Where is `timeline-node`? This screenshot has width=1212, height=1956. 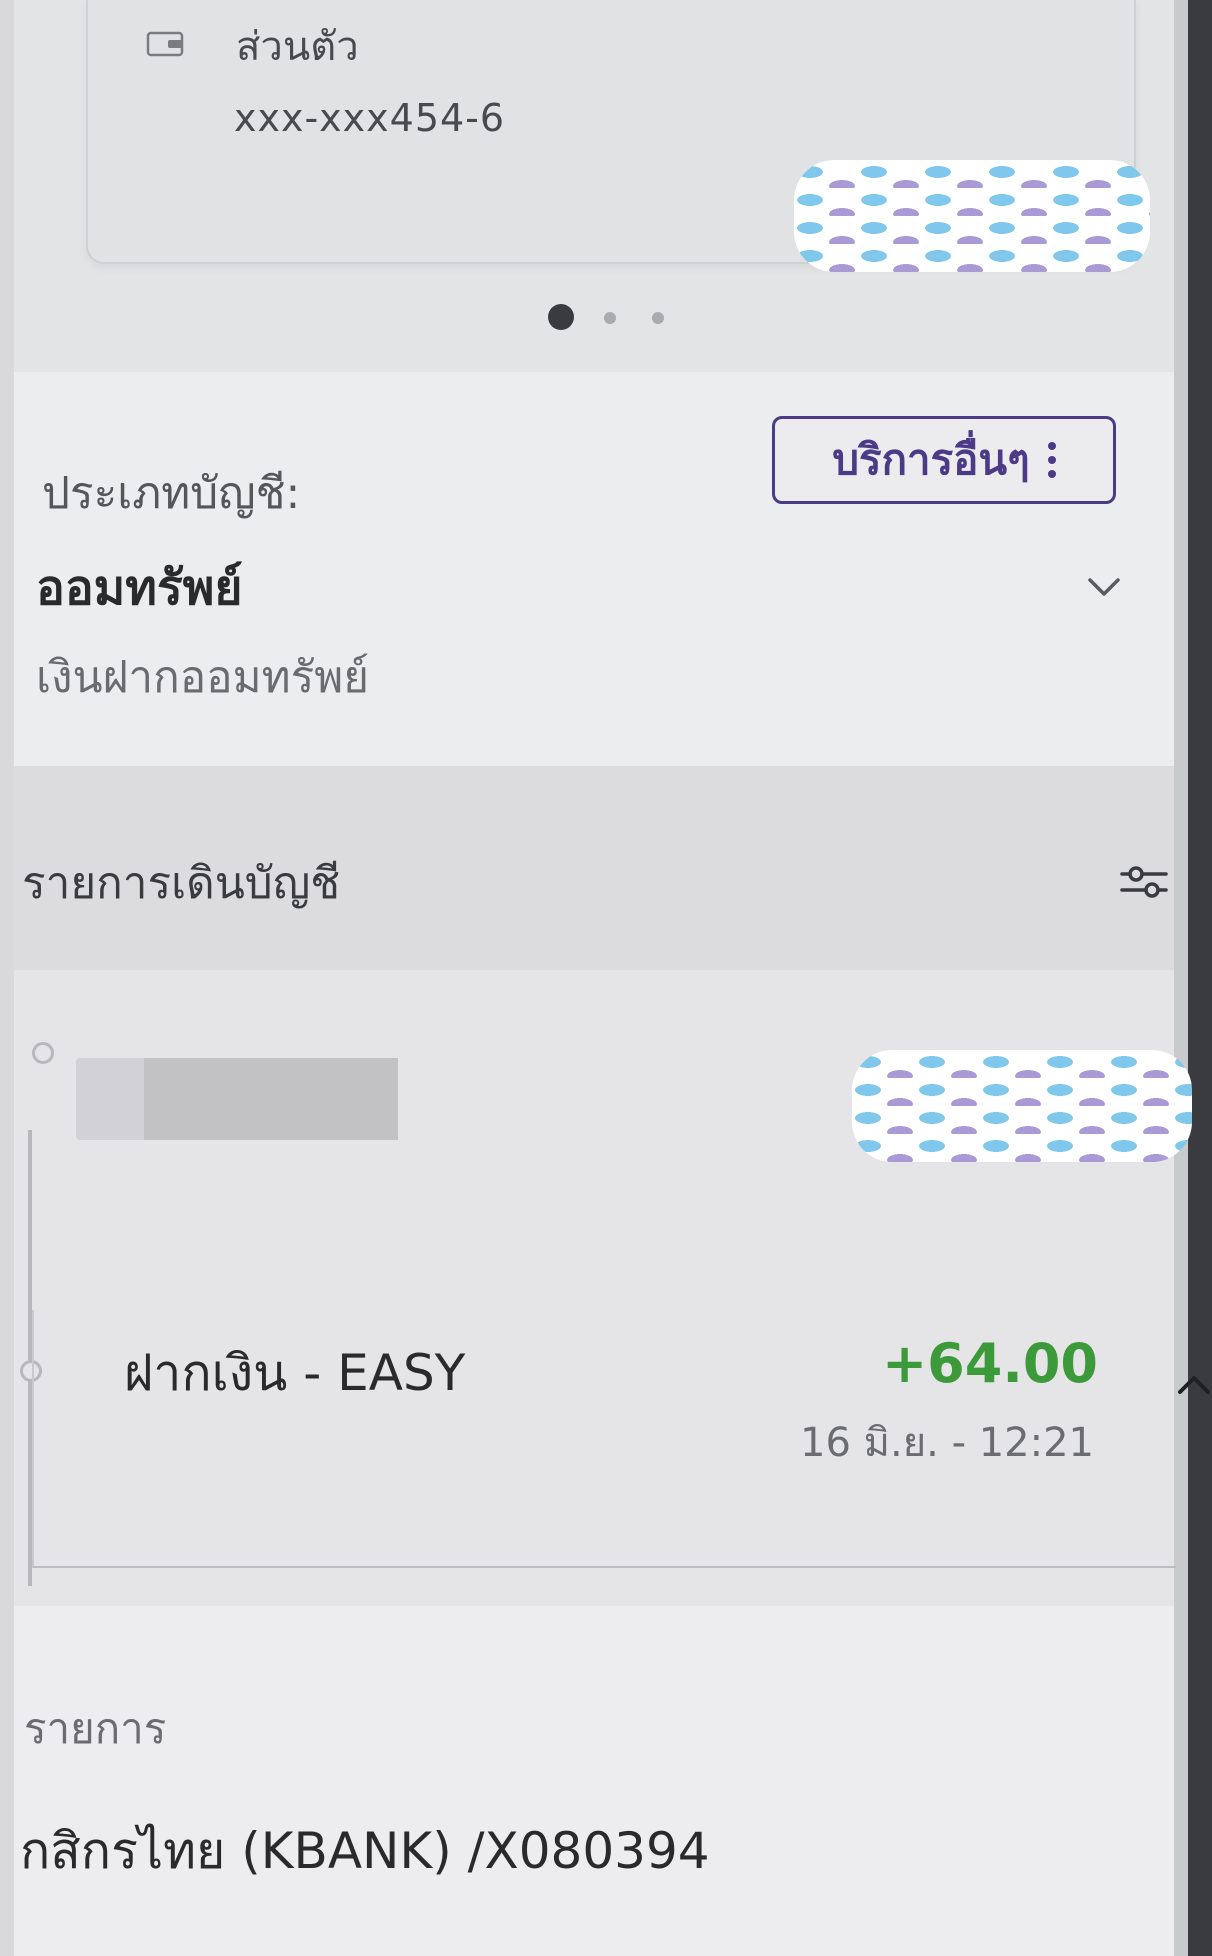 timeline-node is located at coordinates (43, 1053).